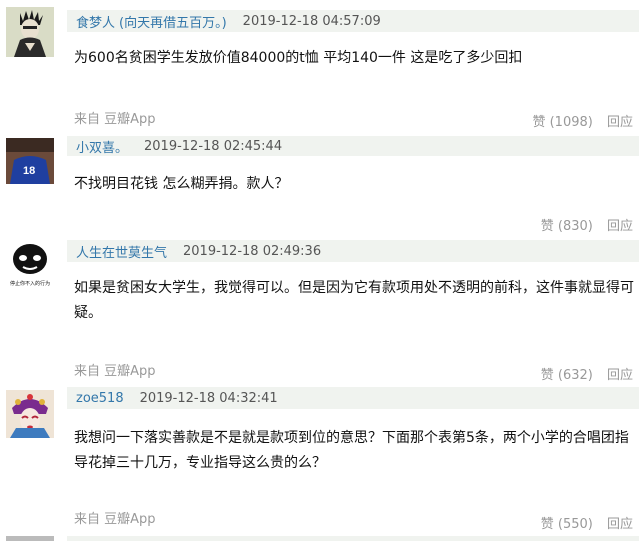 This screenshot has width=643, height=541. Describe the element at coordinates (311, 21) in the screenshot. I see `comment-time: 2019-12-18 04:57:09` at that location.